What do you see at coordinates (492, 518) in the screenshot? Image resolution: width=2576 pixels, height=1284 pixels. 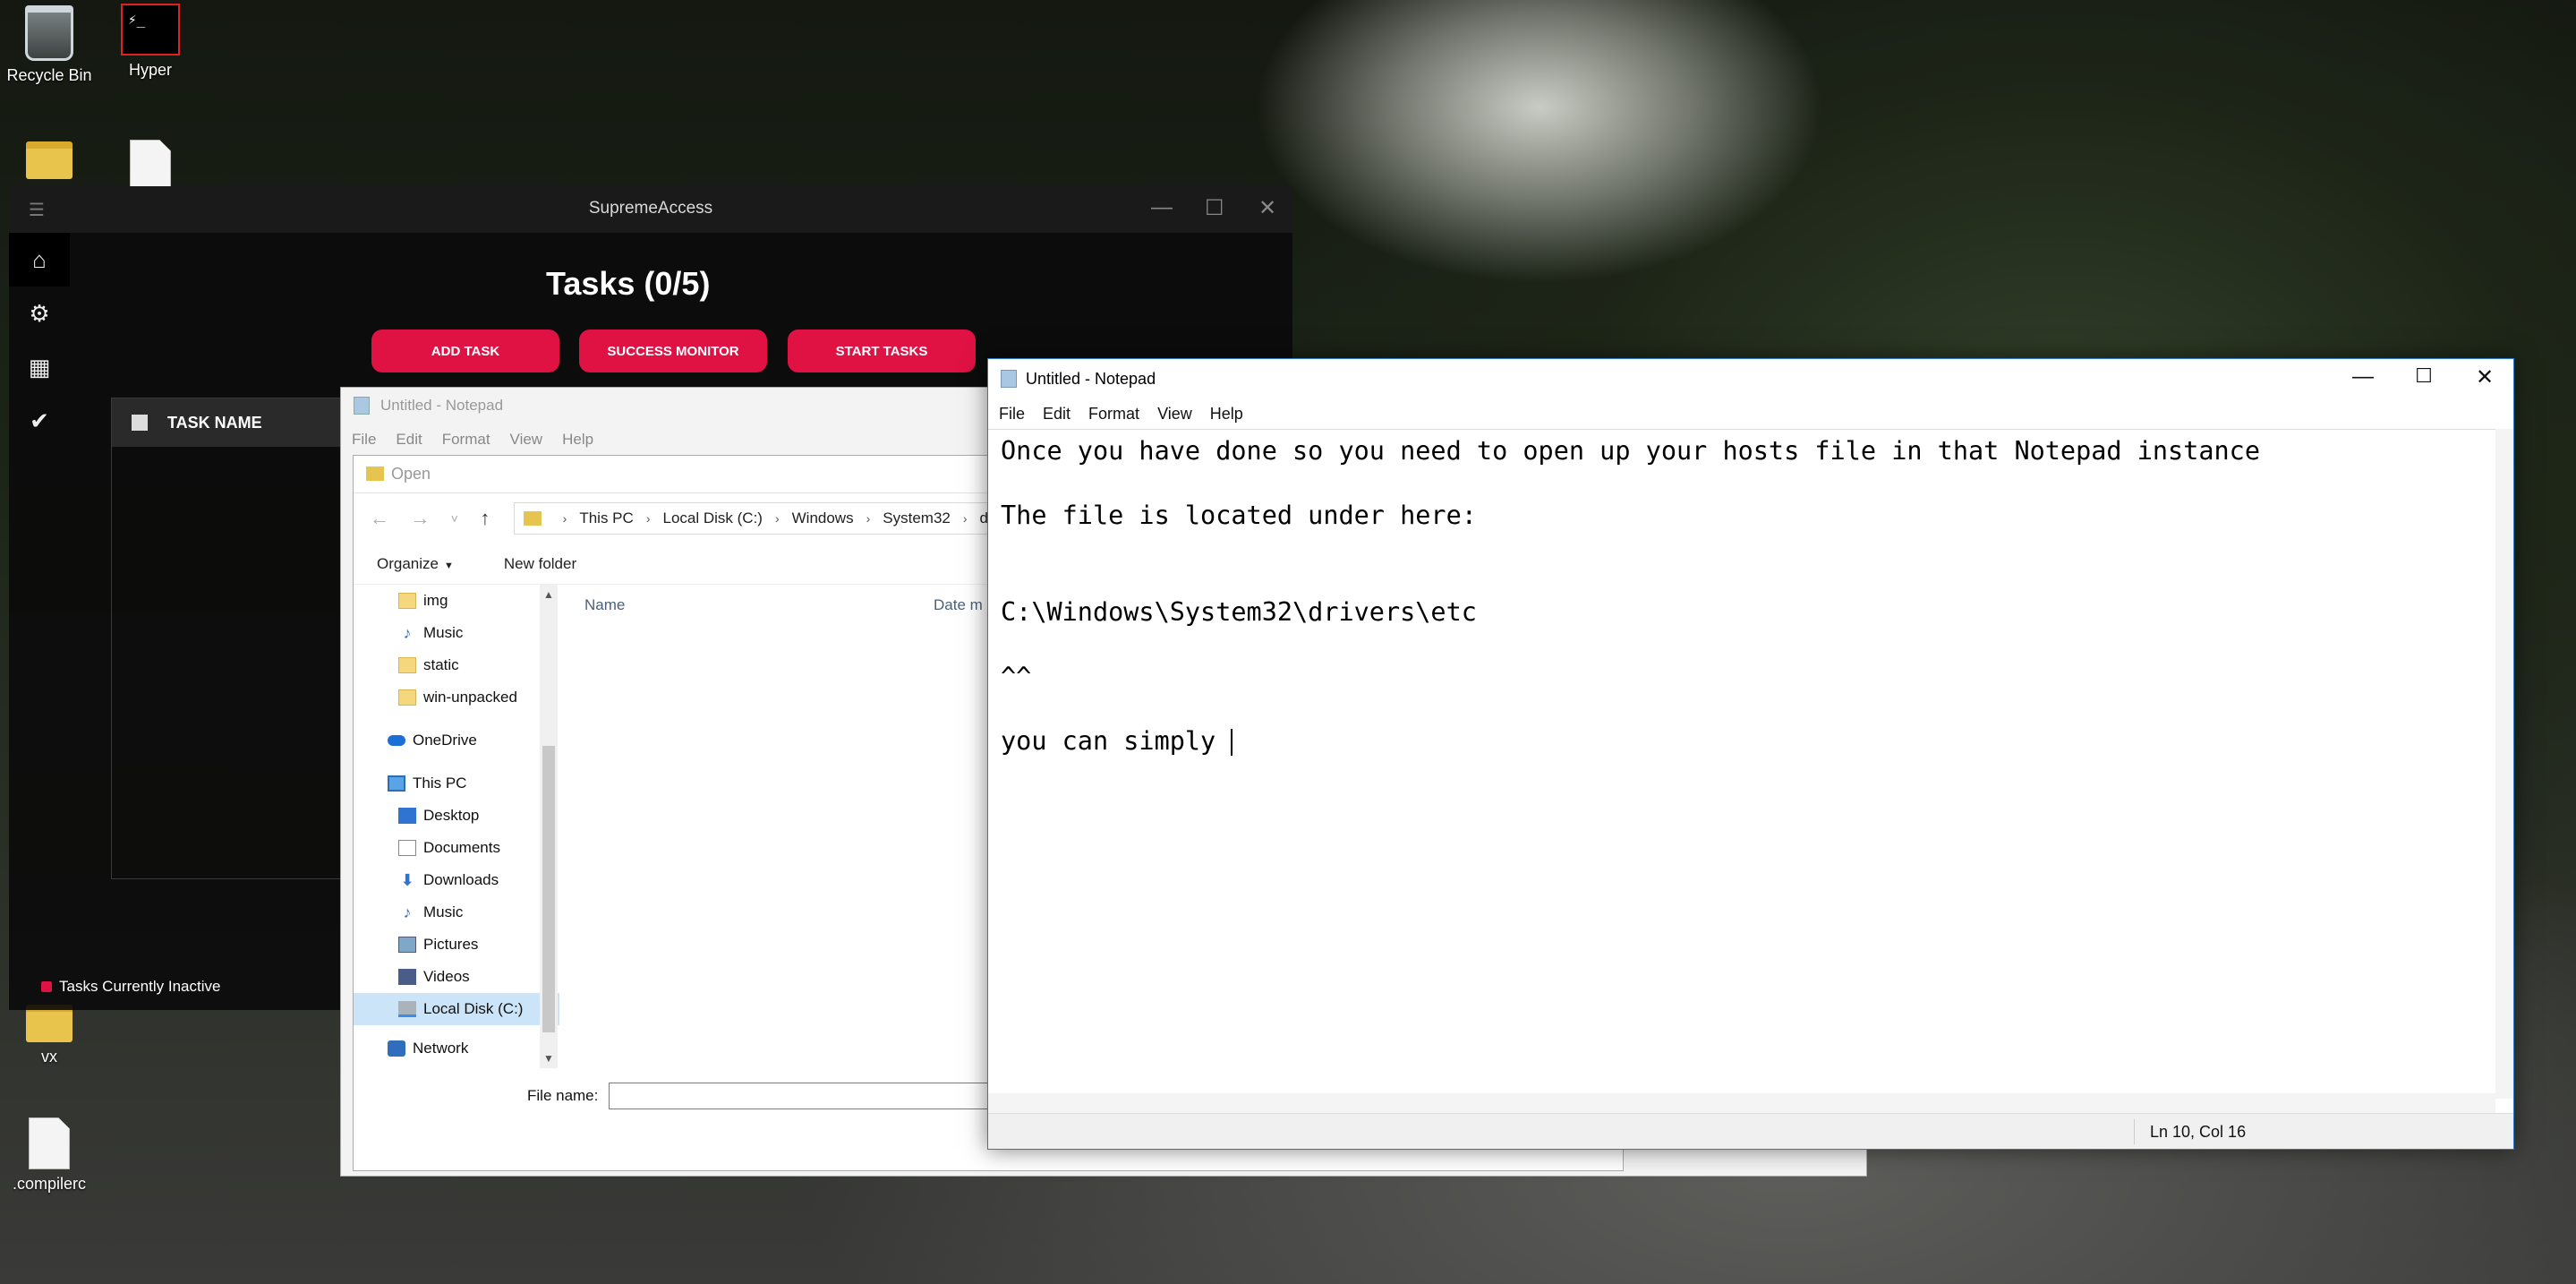 I see `up-arrow-icon: ↑` at bounding box center [492, 518].